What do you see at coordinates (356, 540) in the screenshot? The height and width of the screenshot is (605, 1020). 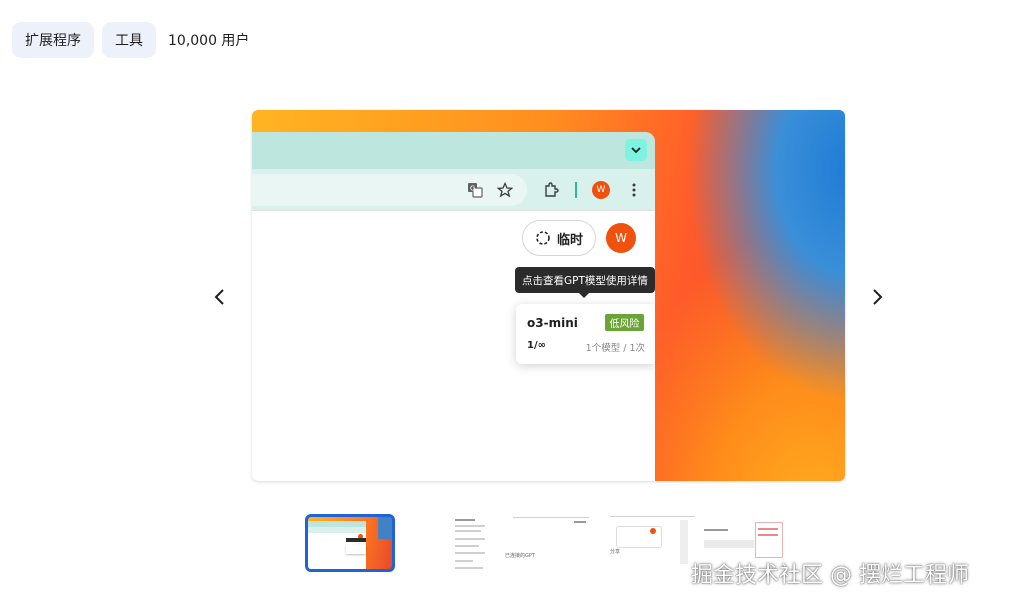 I see `thumb-tooltip` at bounding box center [356, 540].